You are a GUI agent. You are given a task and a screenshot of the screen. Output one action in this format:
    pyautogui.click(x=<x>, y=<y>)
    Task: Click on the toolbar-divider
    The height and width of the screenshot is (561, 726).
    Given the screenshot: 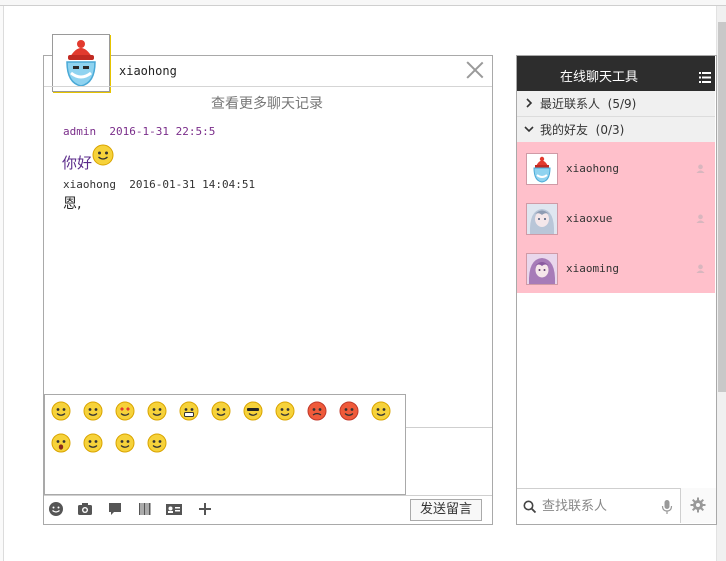 What is the action you would take?
    pyautogui.click(x=268, y=495)
    